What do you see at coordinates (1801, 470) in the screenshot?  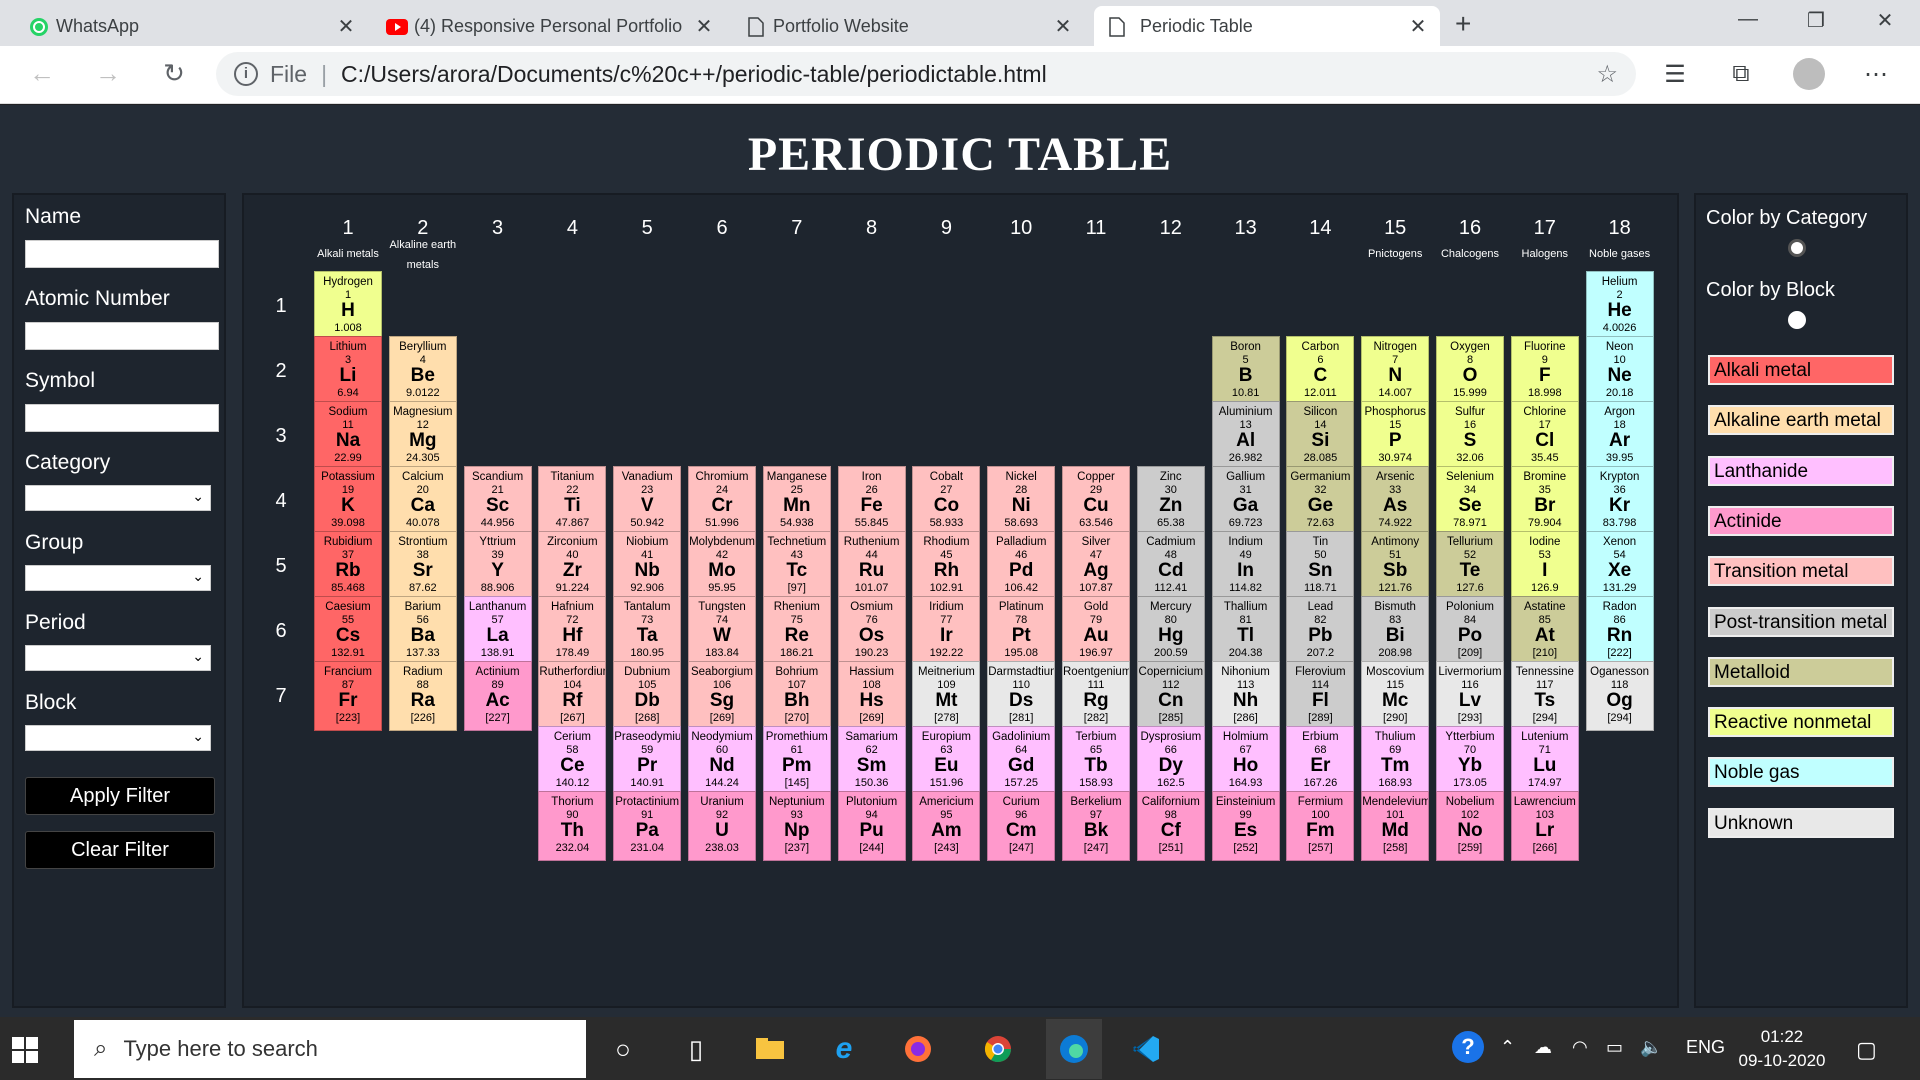 I see `legend-lanthanide: Lanthanide` at bounding box center [1801, 470].